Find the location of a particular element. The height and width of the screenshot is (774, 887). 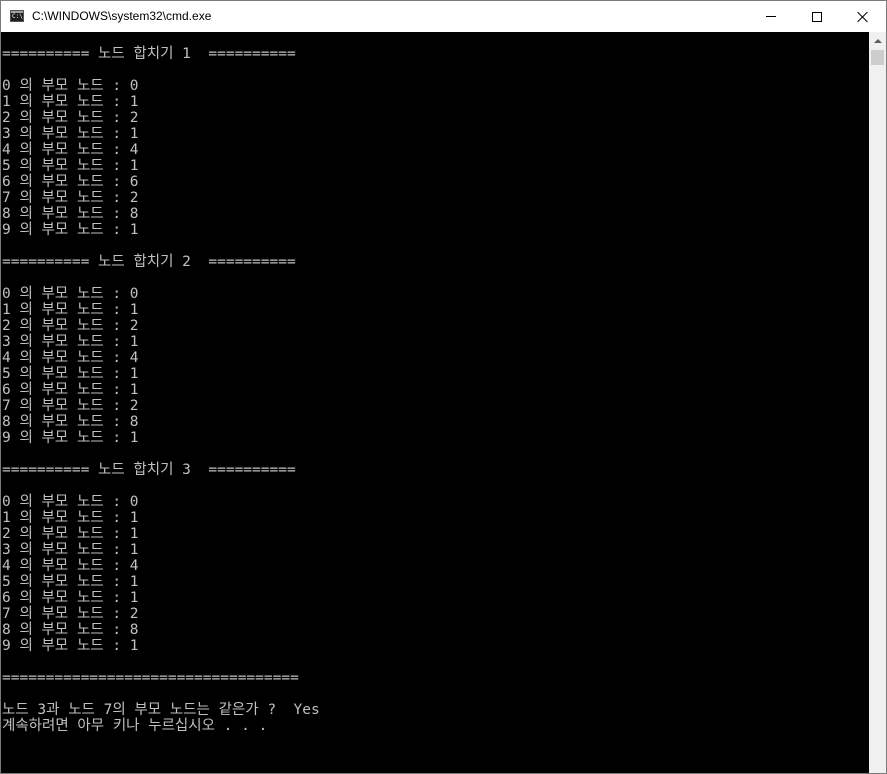

console-line: 계속하려면 아무 키나 누르십시오 . . . is located at coordinates (135, 726).